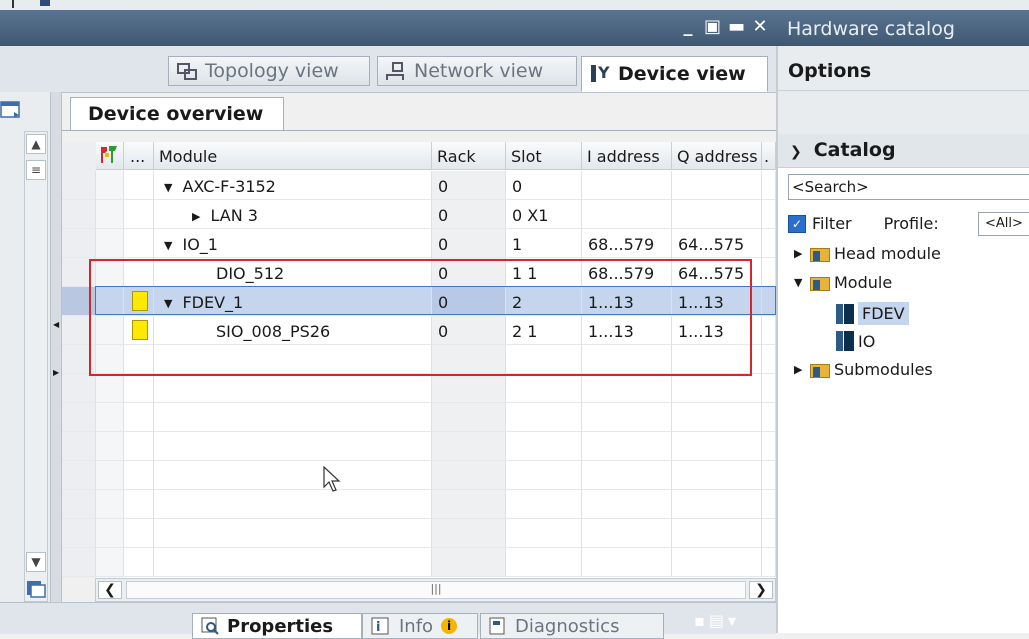 The height and width of the screenshot is (639, 1029). Describe the element at coordinates (177, 114) in the screenshot. I see `tab-device-overview: Device overview` at that location.